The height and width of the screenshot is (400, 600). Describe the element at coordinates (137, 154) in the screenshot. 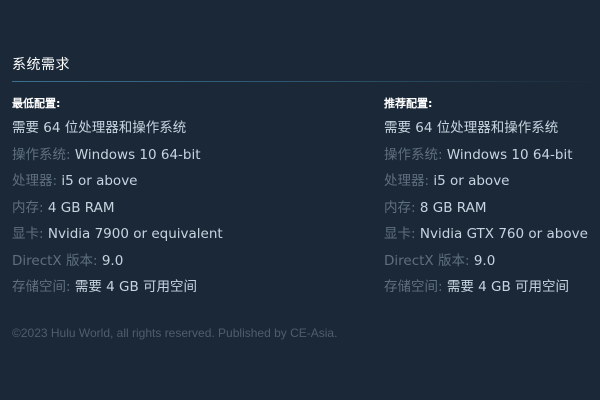

I see `minimum-os-value: Windows 10 64-bit` at that location.